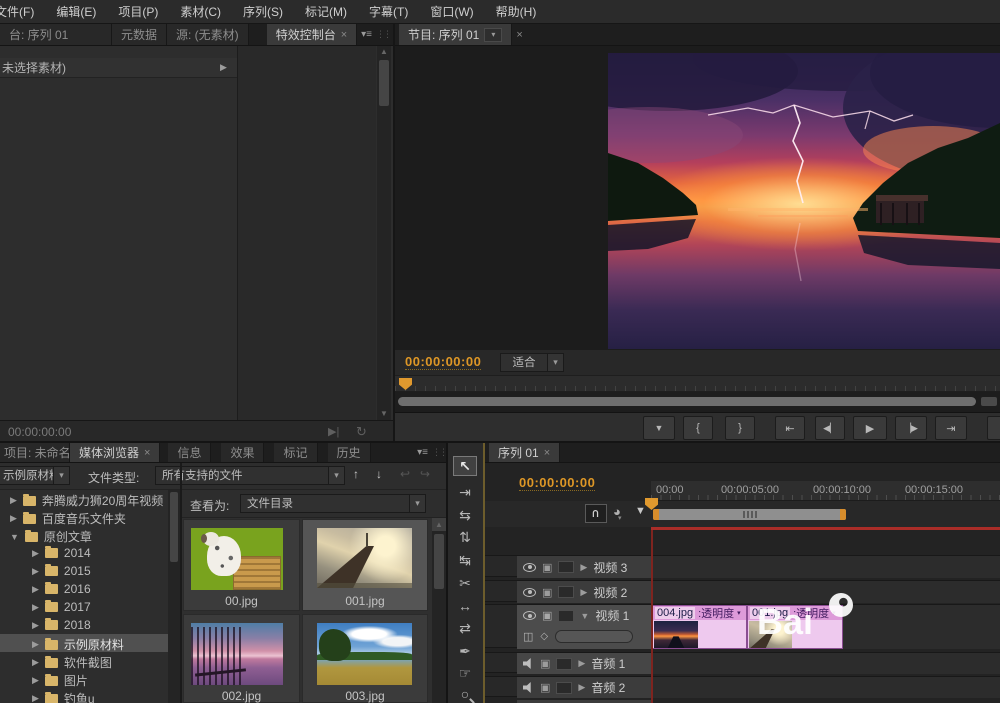  I want to click on tab-program-monitor: 节目: 序列 01 ▾, so click(456, 34).